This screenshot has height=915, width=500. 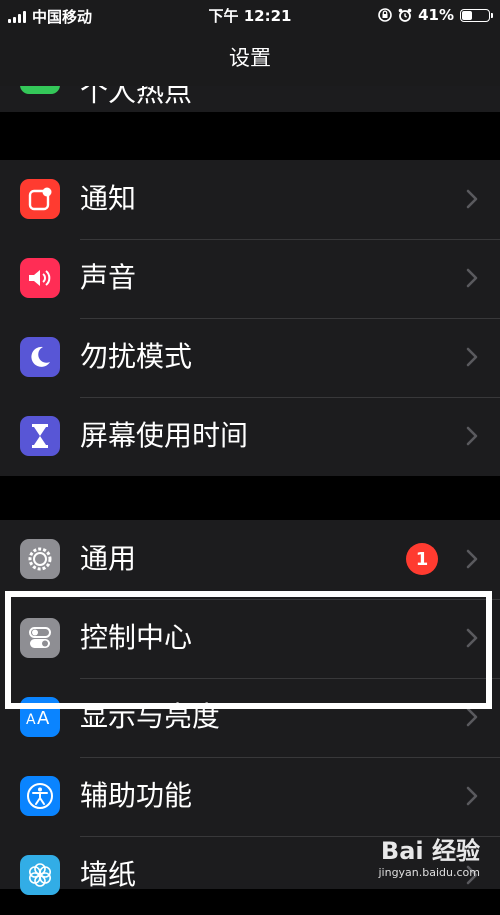 What do you see at coordinates (40, 278) in the screenshot?
I see `speaker-icon` at bounding box center [40, 278].